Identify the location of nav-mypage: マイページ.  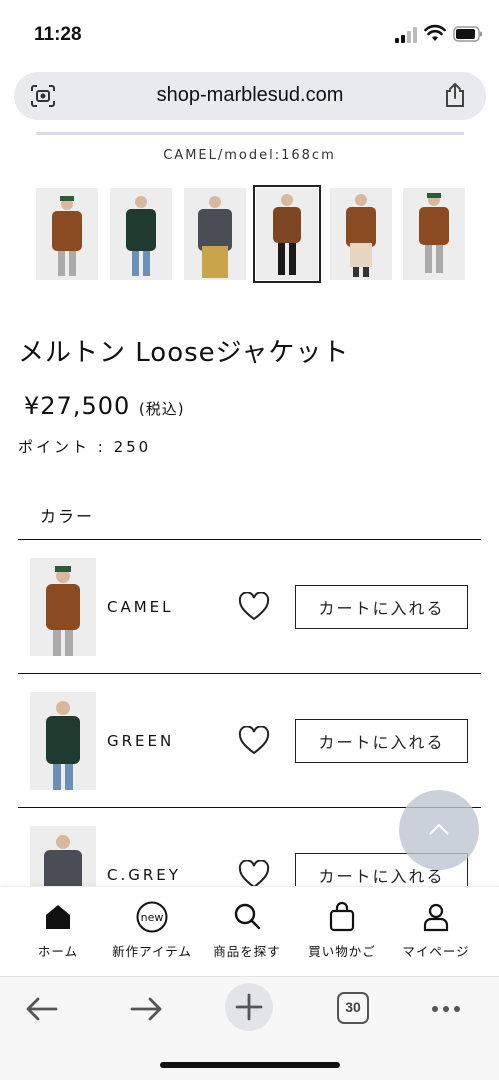
(436, 932).